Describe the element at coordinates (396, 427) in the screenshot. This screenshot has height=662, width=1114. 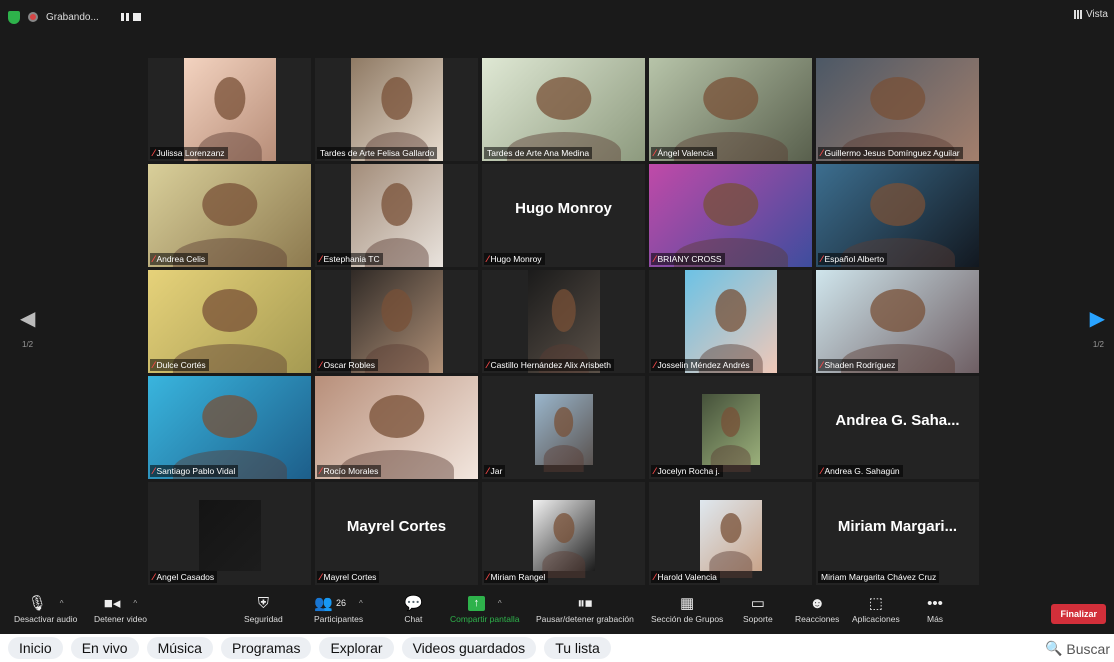
I see `participant-tile: ⁄ Rocío Morales` at that location.